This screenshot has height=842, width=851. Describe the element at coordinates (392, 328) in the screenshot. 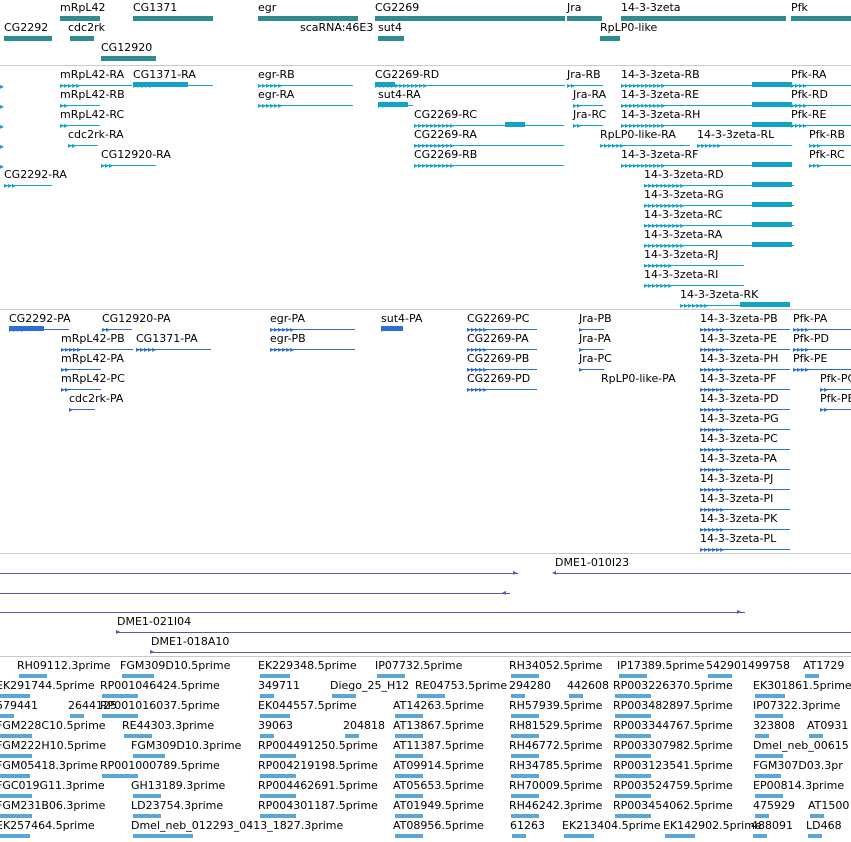

I see `exon-block-sut4-pa` at that location.